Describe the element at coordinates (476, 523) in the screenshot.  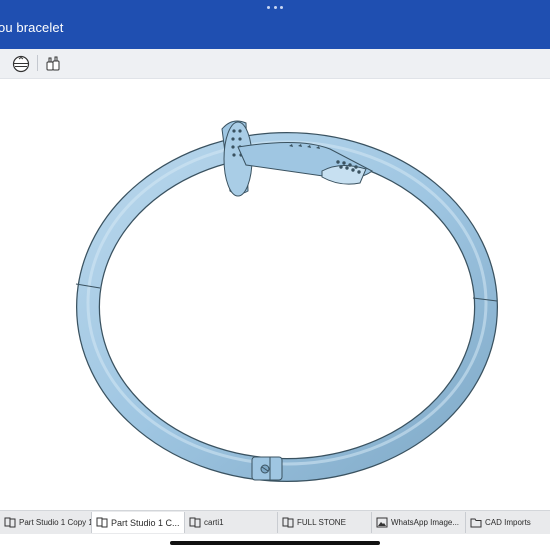
I see `folder-icon` at that location.